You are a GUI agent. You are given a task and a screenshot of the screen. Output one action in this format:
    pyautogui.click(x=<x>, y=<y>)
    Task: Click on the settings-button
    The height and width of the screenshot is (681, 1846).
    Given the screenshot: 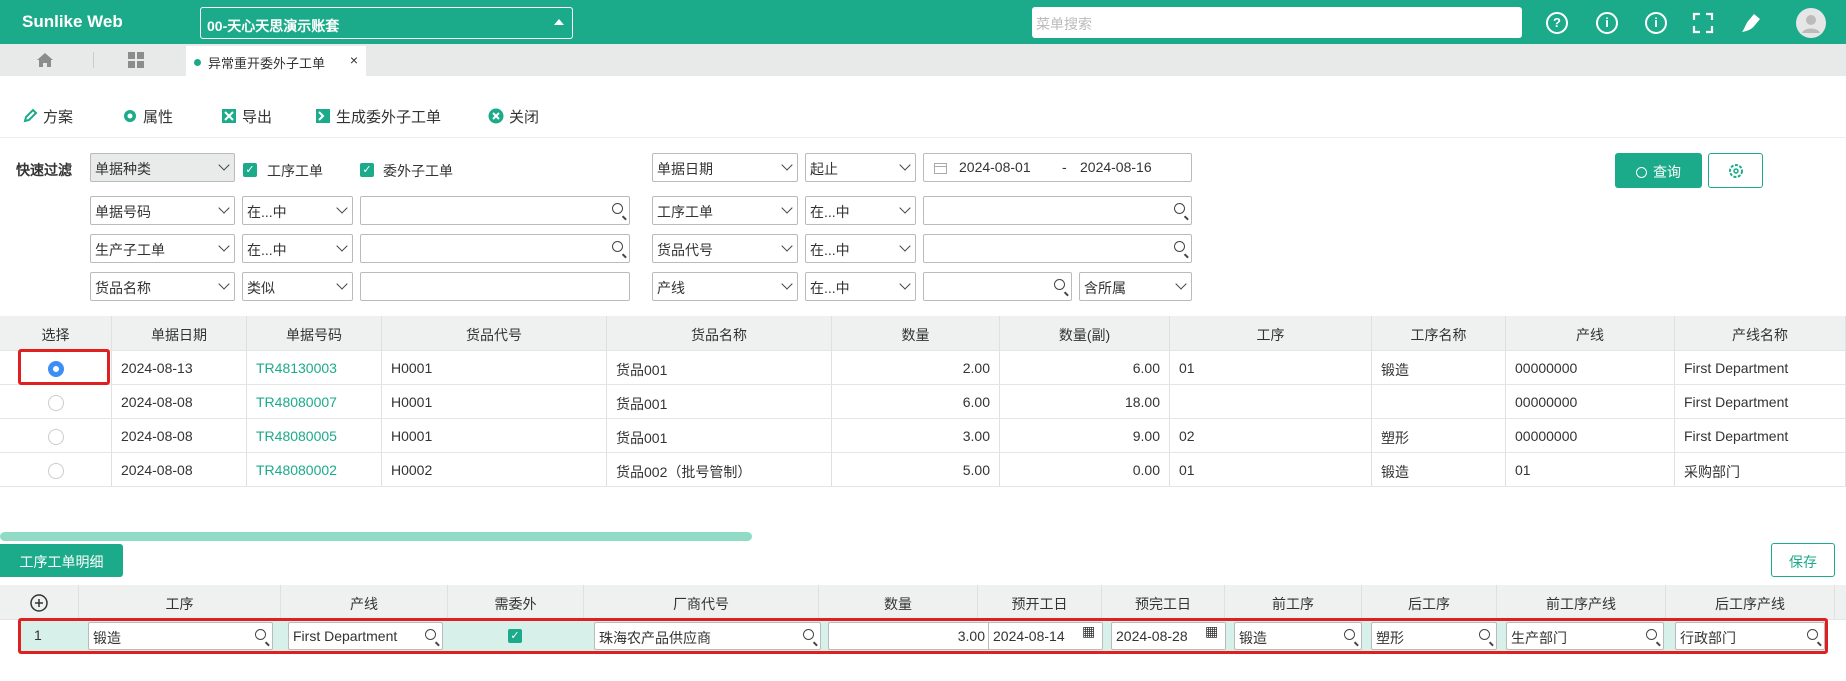 What is the action you would take?
    pyautogui.click(x=1735, y=170)
    